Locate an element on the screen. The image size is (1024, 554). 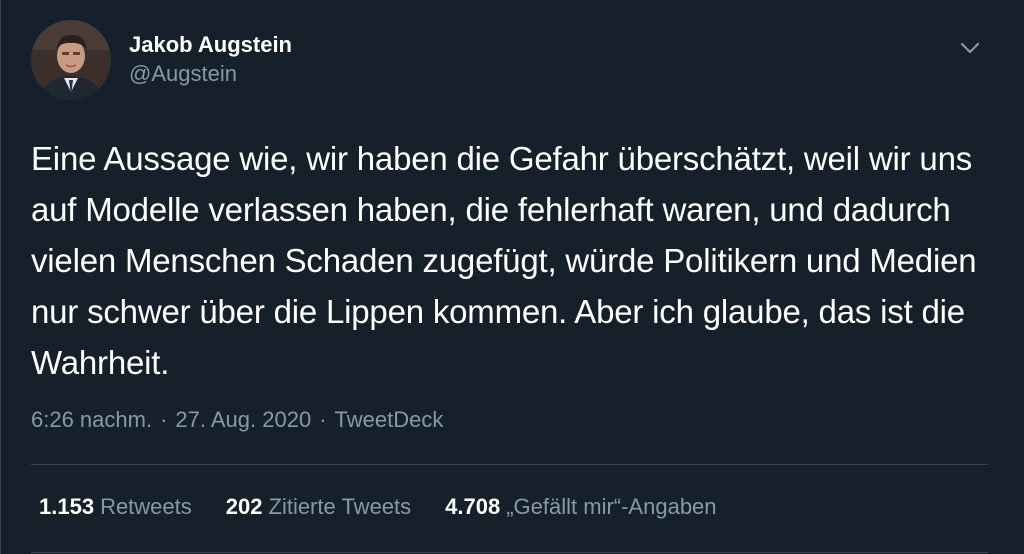
tweet-date: 27. Aug. 2020 is located at coordinates (243, 420).